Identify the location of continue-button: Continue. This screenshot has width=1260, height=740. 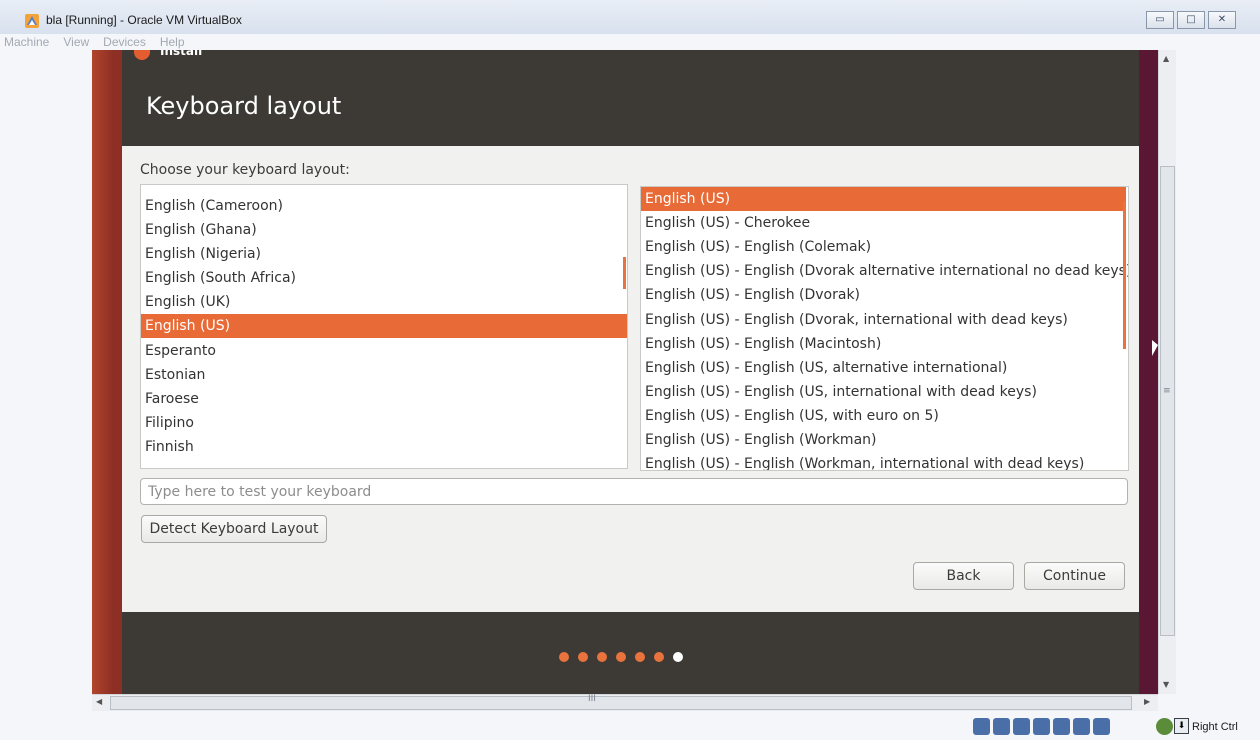
(1074, 576).